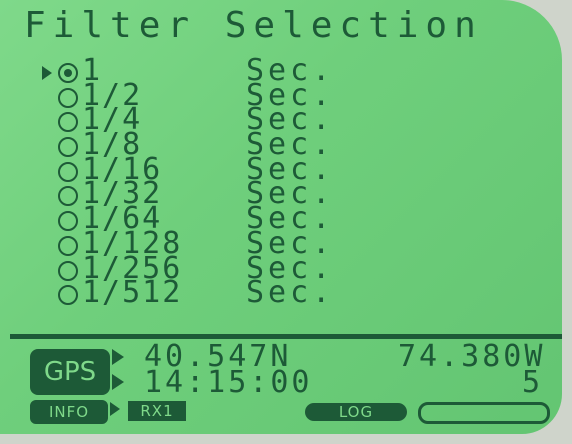 The height and width of the screenshot is (444, 572). What do you see at coordinates (290, 293) in the screenshot?
I see `filter-unit: Sec.` at bounding box center [290, 293].